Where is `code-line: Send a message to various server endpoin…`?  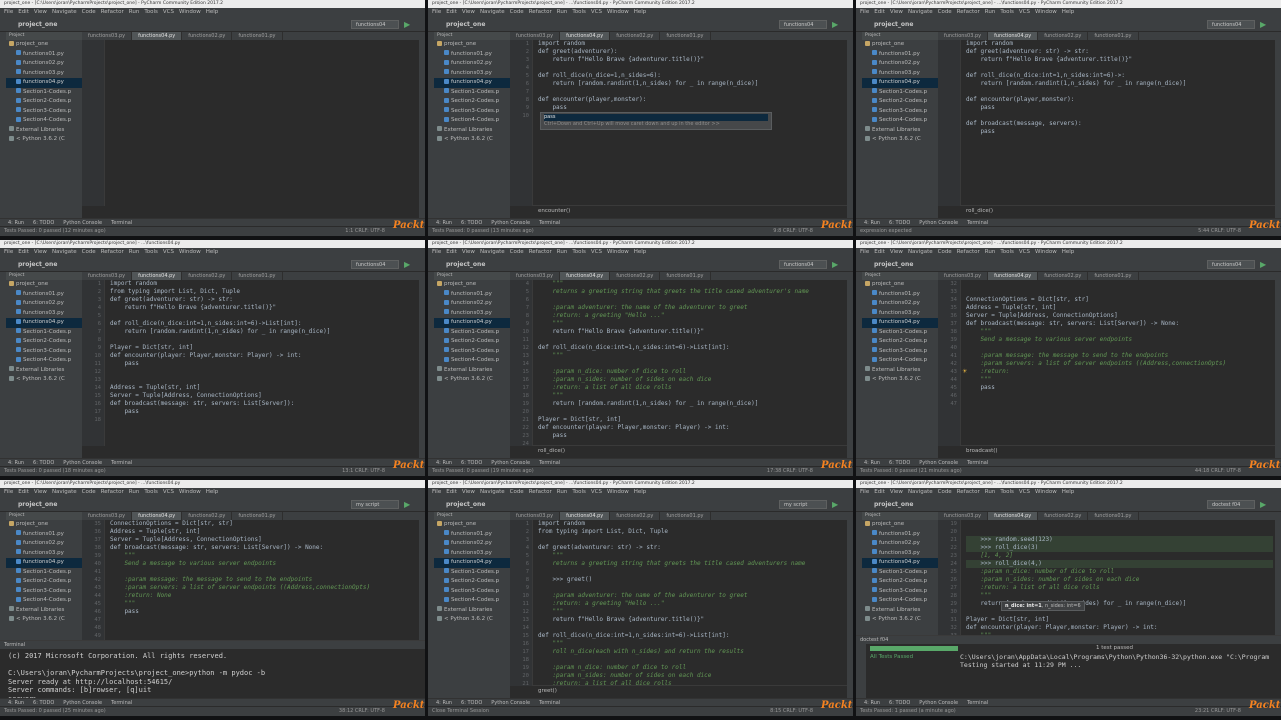
code-line: Send a message to various server endpoin… is located at coordinates (1119, 340).